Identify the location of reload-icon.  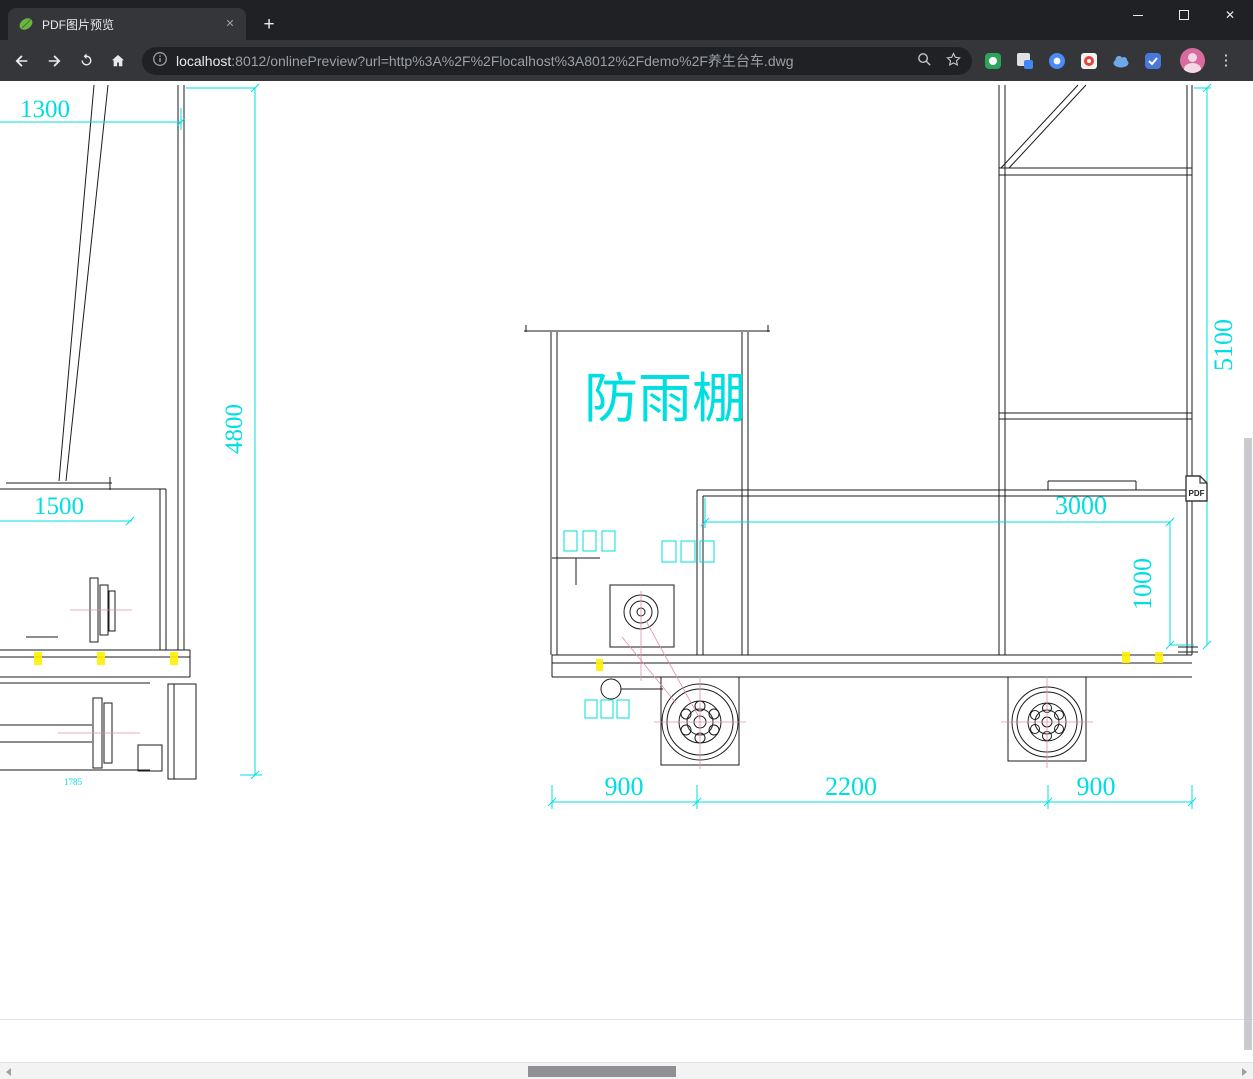
(86, 59).